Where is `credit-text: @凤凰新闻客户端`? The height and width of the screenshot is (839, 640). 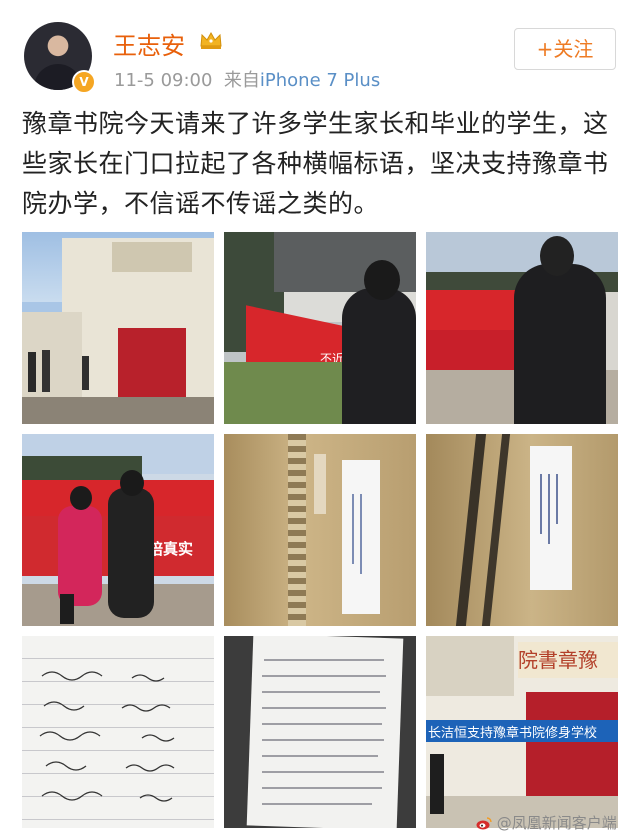
credit-text: @凤凰新闻客户端 is located at coordinates (556, 823).